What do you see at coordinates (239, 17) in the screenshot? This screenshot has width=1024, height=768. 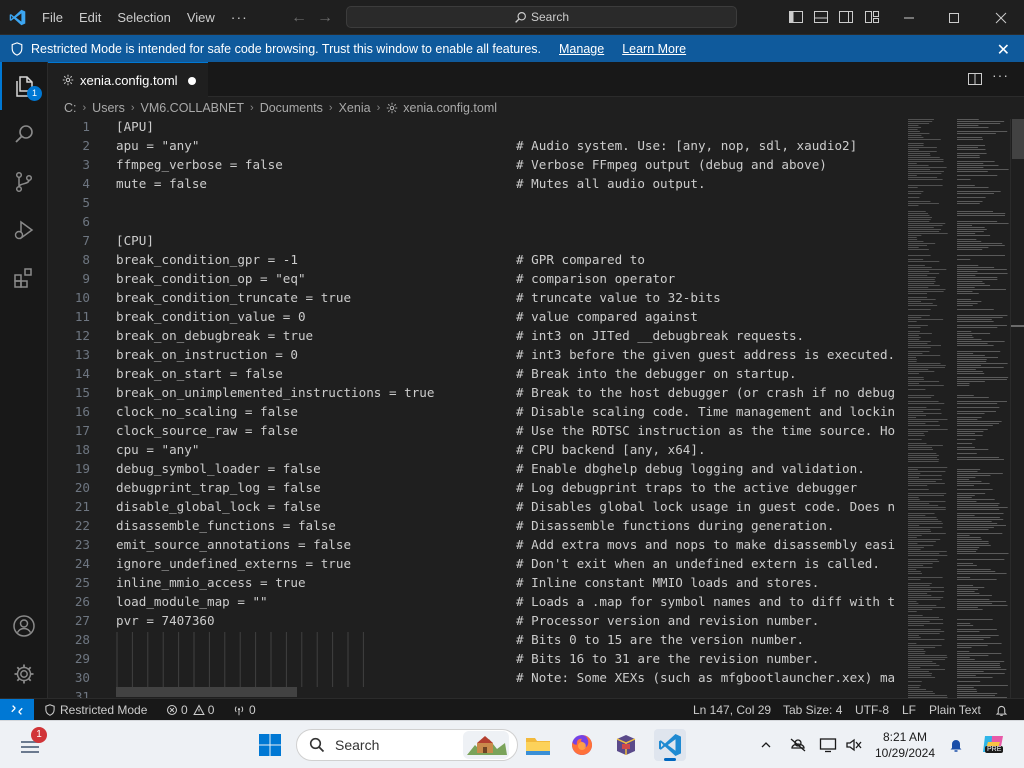 I see `menu-more: ···` at bounding box center [239, 17].